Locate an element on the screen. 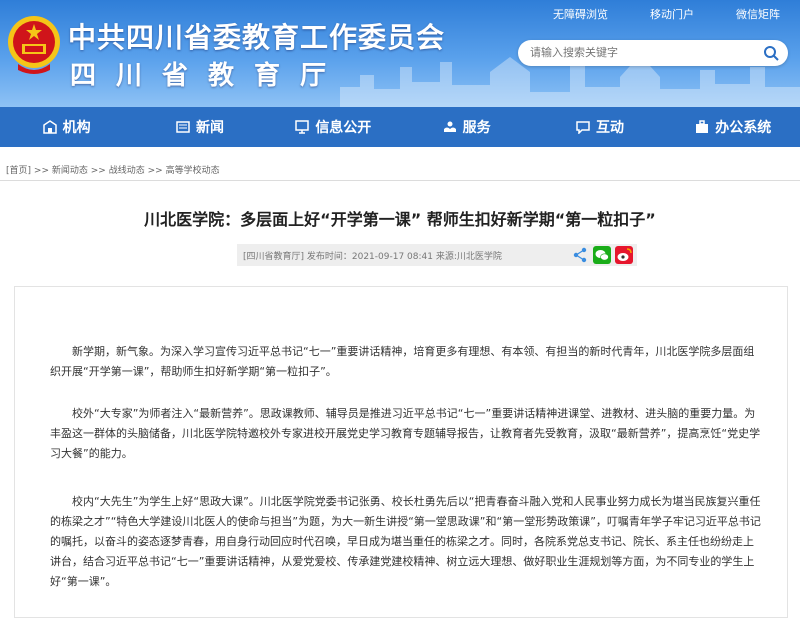 The image size is (800, 618). nav-item-news: 新闻 is located at coordinates (199, 127).